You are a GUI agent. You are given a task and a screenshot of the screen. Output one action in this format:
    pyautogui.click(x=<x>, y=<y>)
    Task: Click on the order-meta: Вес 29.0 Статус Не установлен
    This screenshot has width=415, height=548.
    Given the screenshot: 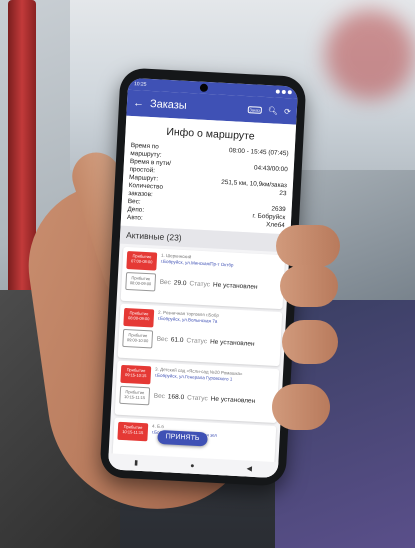 What is the action you would take?
    pyautogui.click(x=208, y=285)
    